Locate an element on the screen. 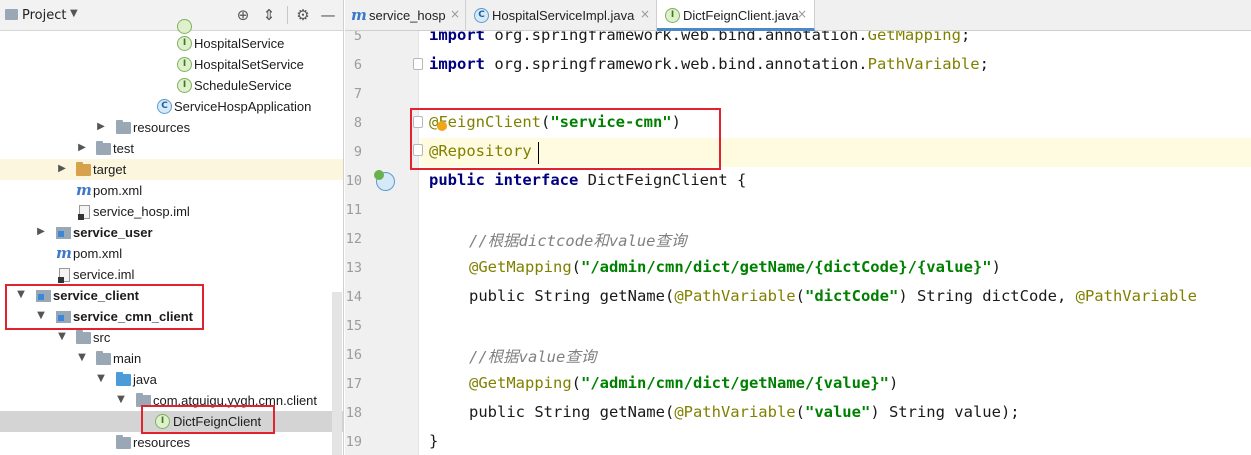 Image resolution: width=1251 pixels, height=455 pixels. tree-item-dictfeignclient: I DictFeignClient is located at coordinates (171, 421).